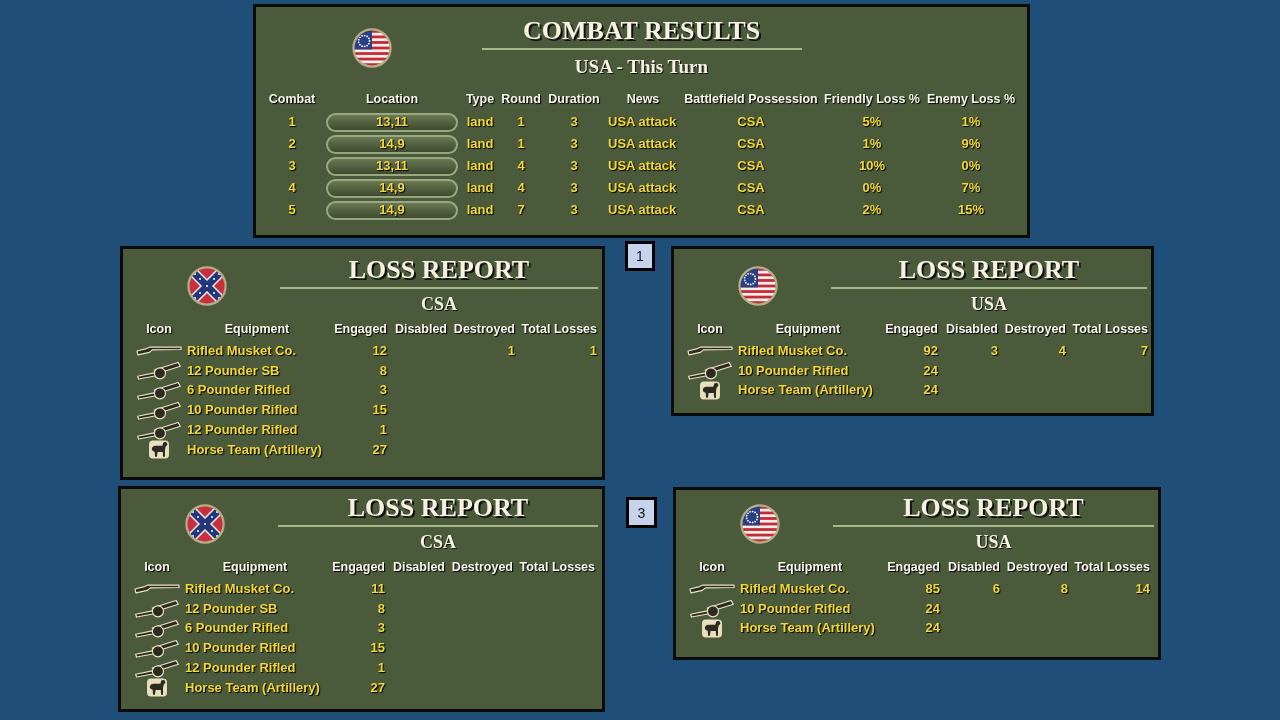 This screenshot has height=720, width=1280. I want to click on table-cell: 92, so click(930, 350).